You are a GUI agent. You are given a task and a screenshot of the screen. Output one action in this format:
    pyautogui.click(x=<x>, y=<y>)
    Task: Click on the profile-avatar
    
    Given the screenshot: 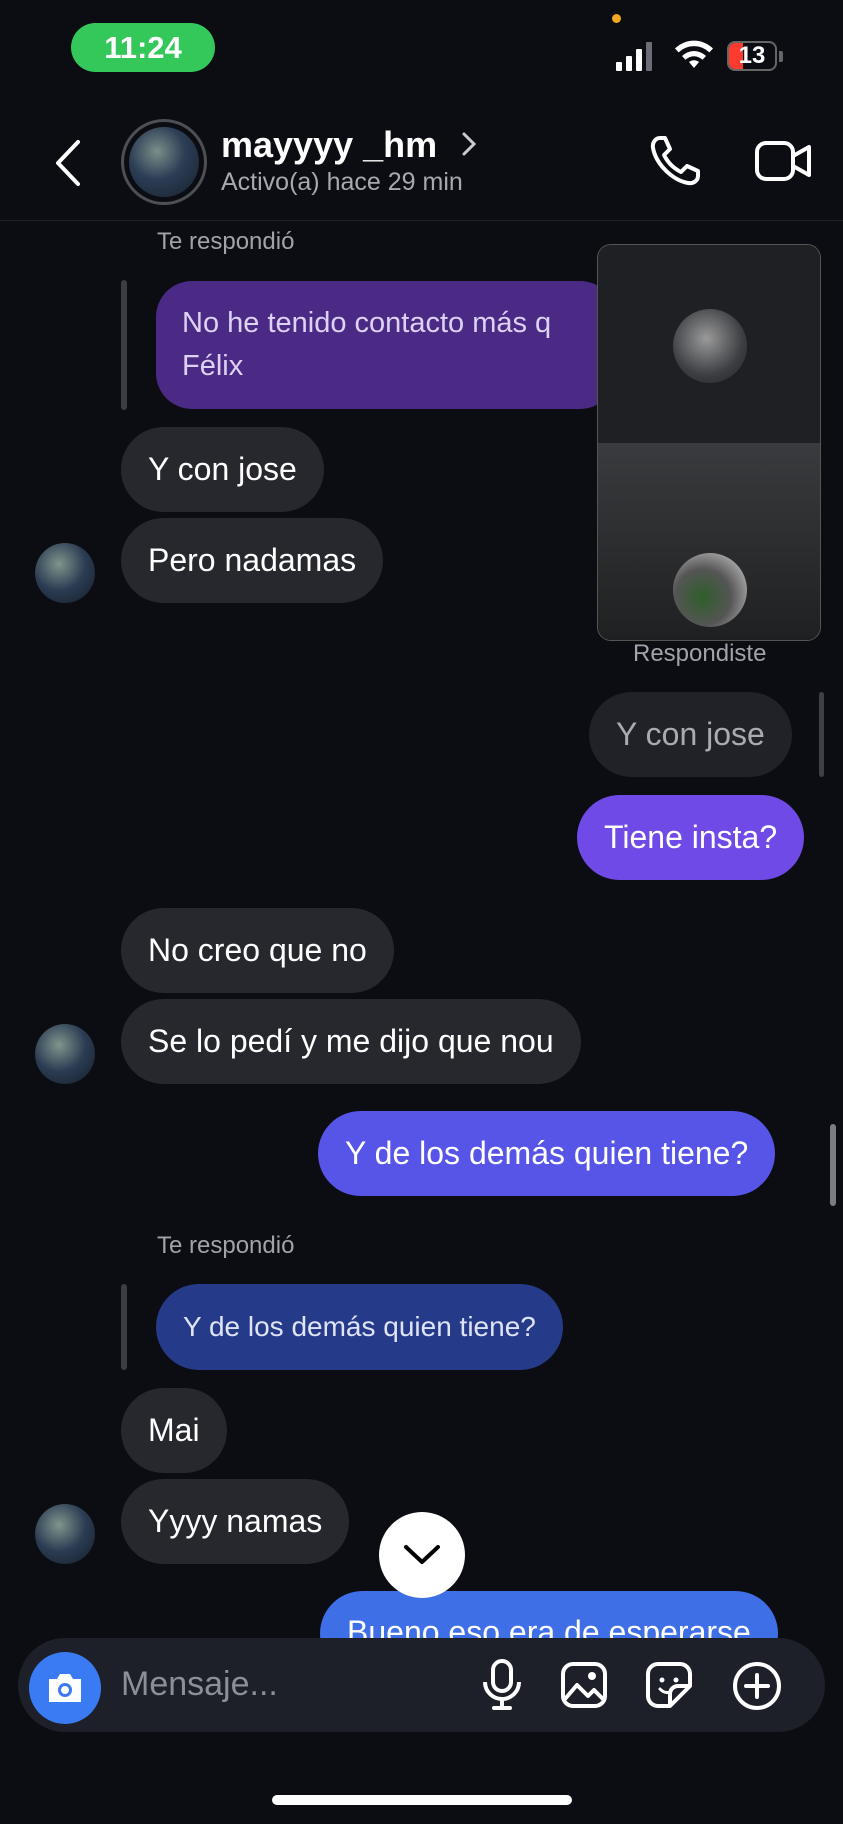 What is the action you would take?
    pyautogui.click(x=164, y=162)
    